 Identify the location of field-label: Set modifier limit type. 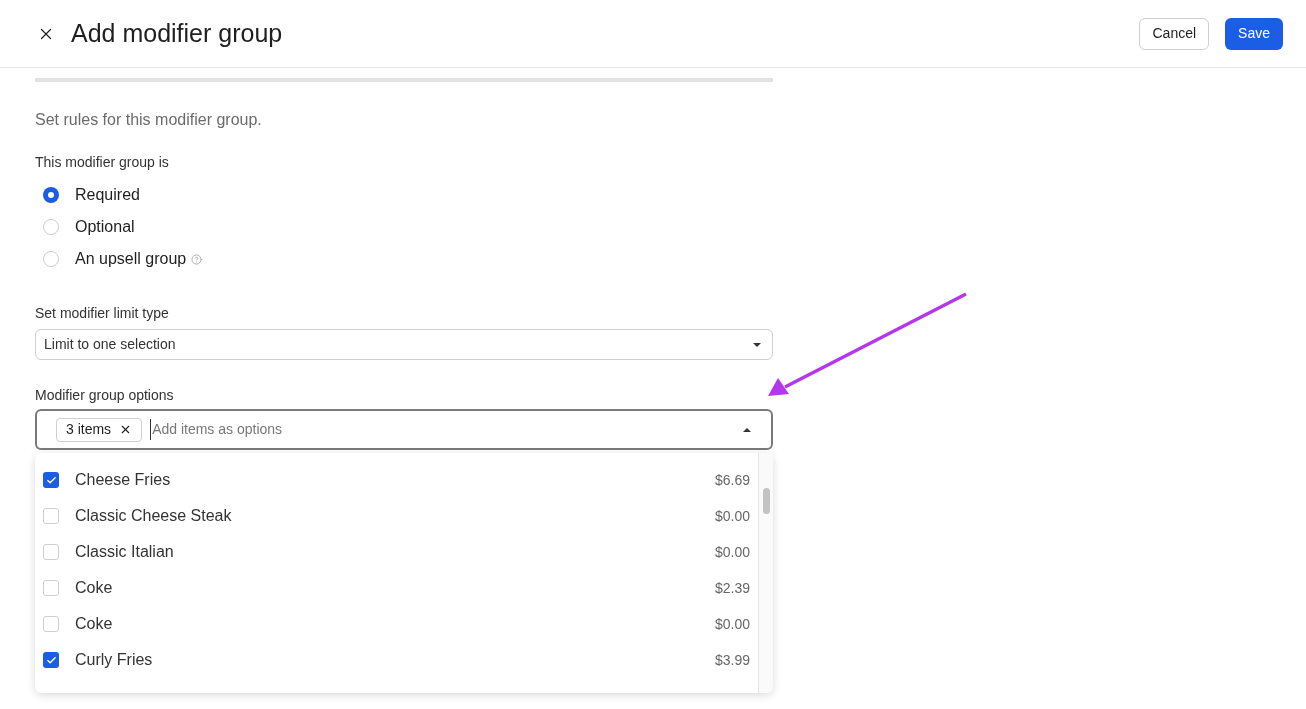
(102, 313).